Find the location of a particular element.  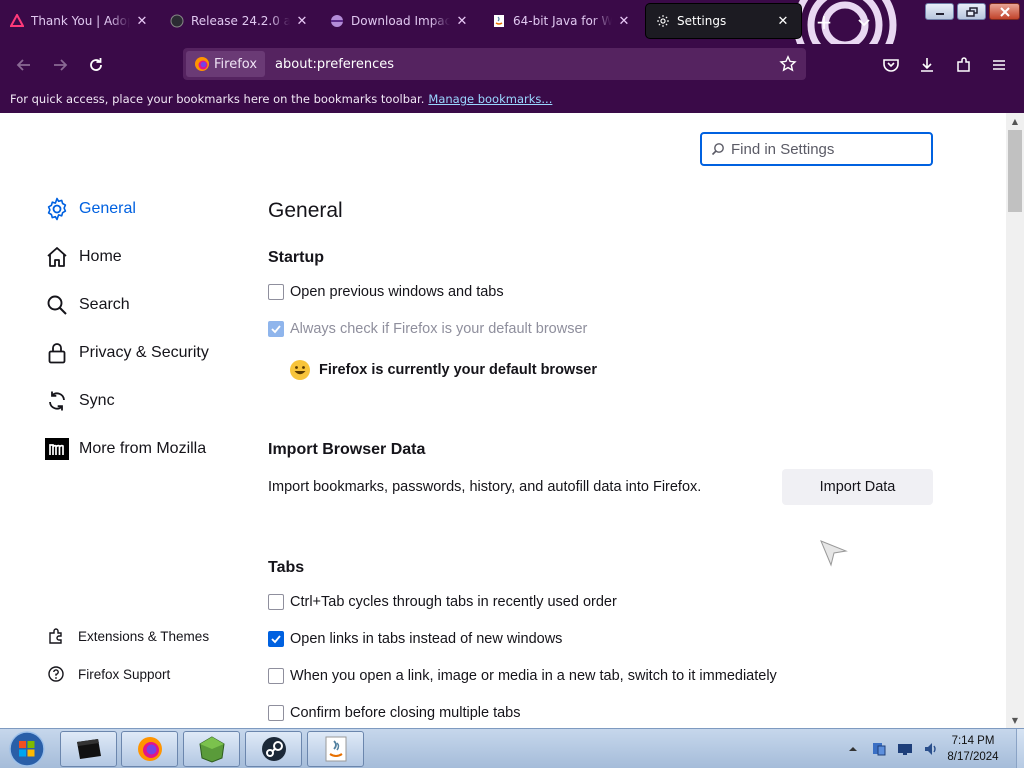

adoptium-icon is located at coordinates (17, 21).